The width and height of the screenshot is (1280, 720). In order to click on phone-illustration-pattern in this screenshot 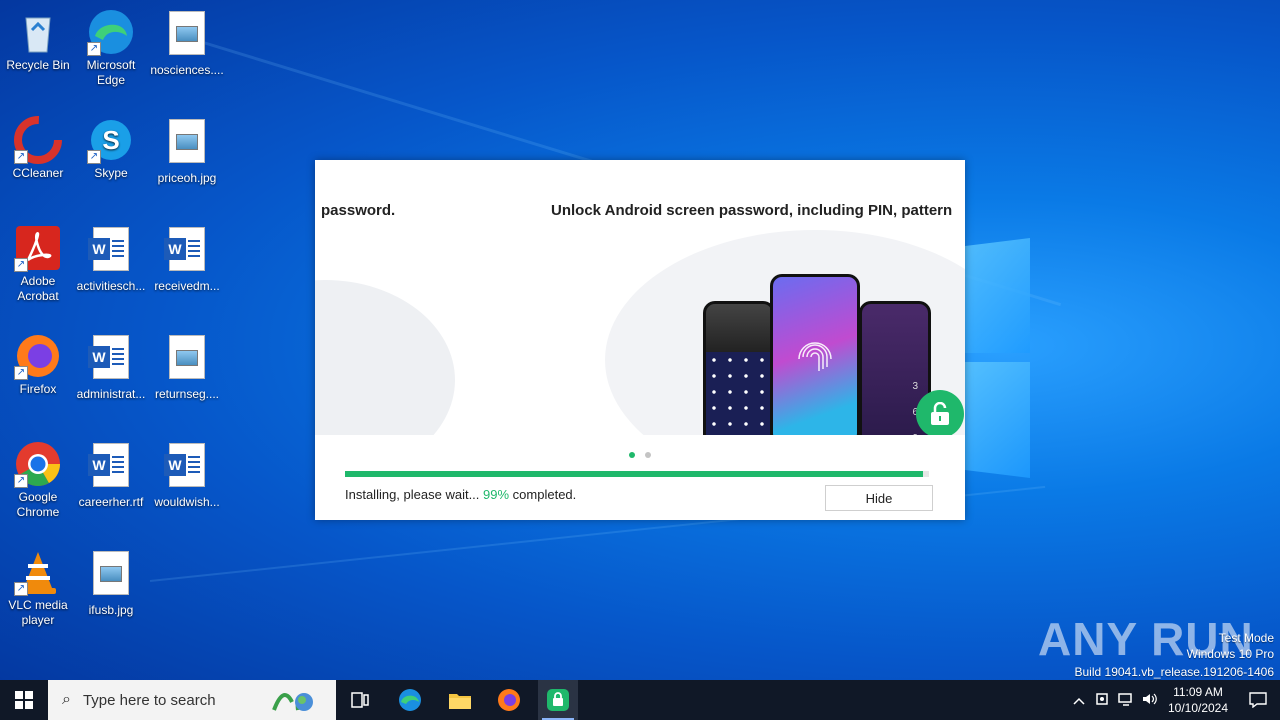, I will do `click(739, 368)`.